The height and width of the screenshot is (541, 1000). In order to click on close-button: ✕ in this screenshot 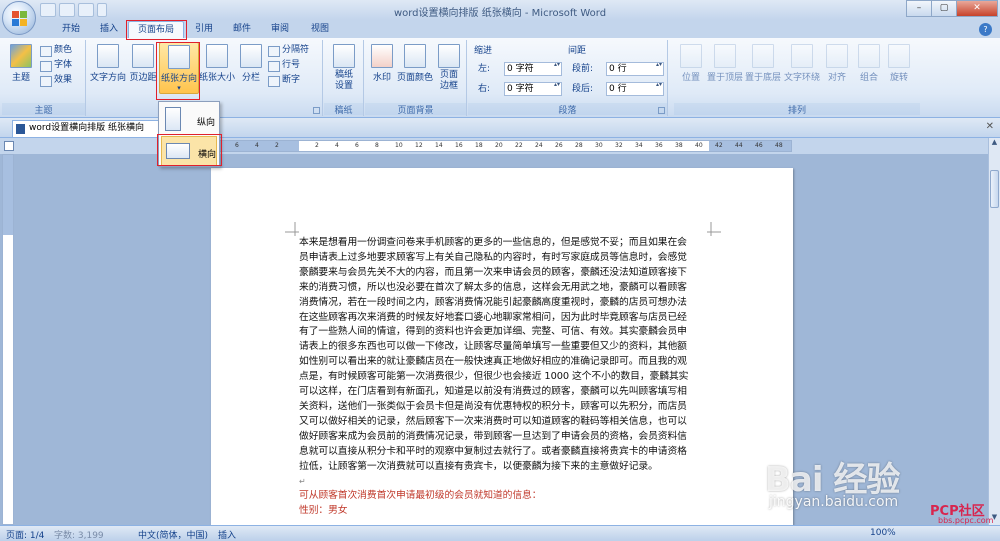, I will do `click(977, 8)`.